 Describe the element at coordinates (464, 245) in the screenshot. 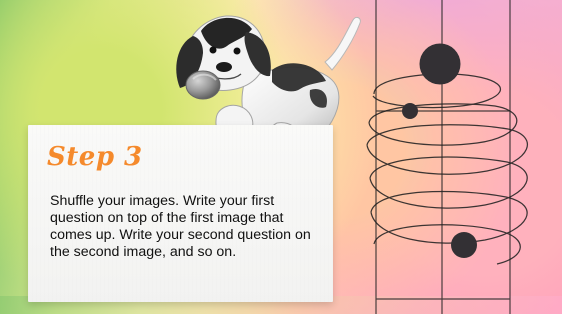

I see `large-dot-bottom` at that location.